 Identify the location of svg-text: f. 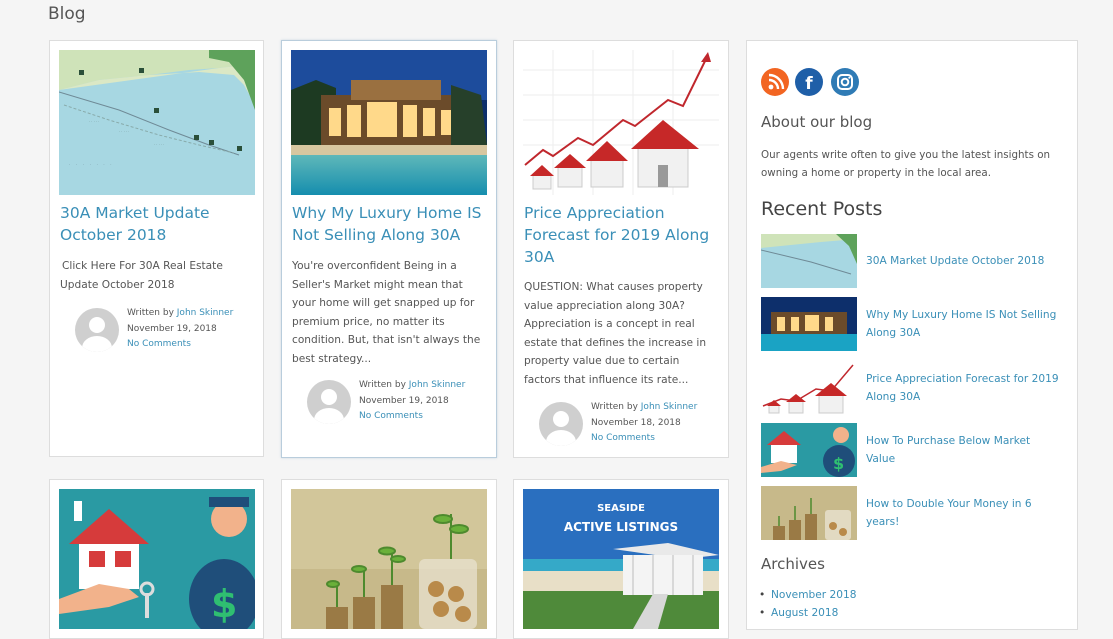
(809, 84).